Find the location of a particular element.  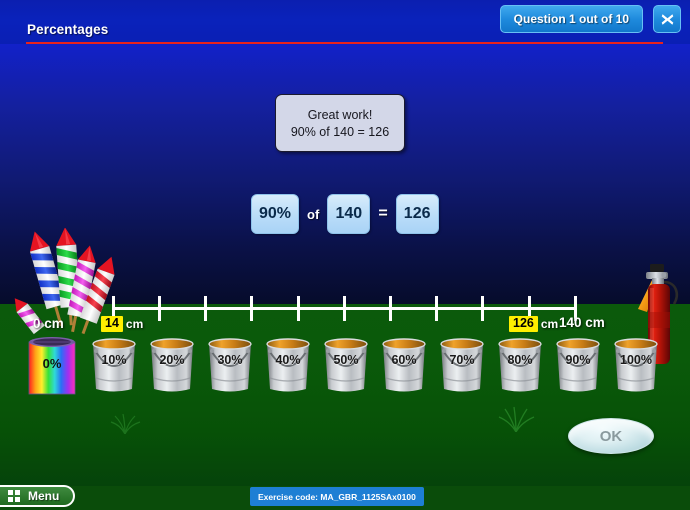

total-value-box: 140 is located at coordinates (349, 214).